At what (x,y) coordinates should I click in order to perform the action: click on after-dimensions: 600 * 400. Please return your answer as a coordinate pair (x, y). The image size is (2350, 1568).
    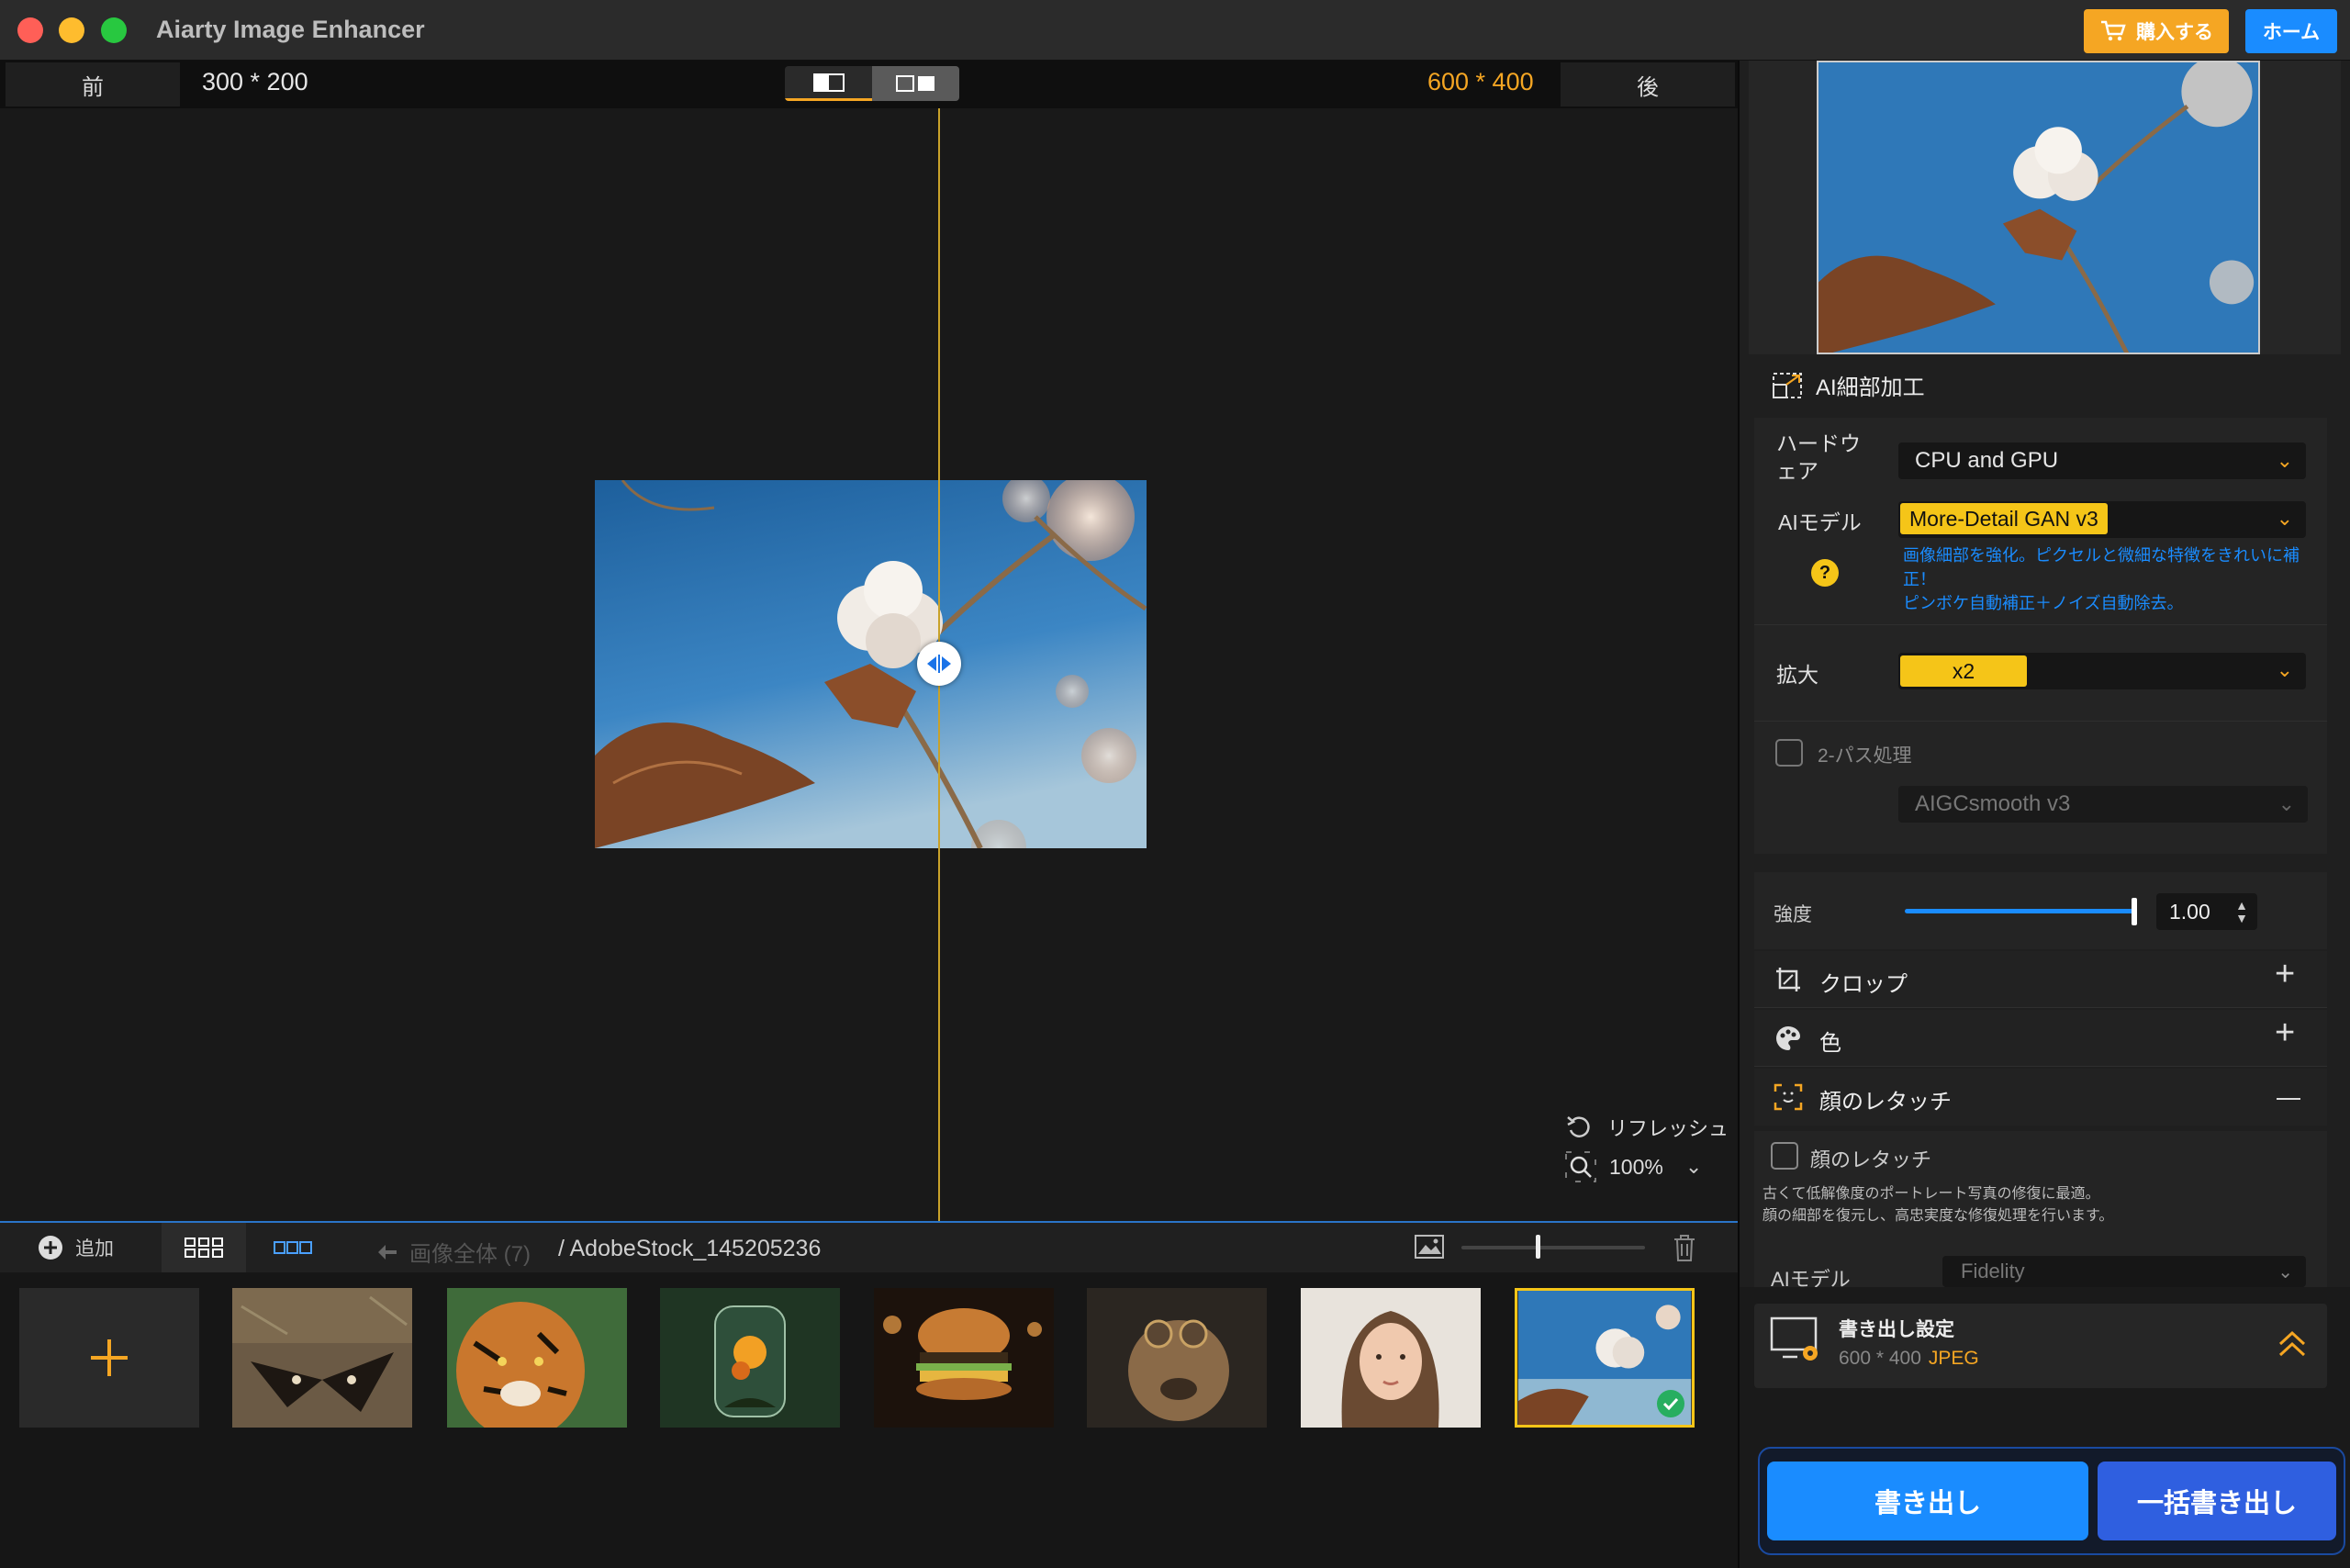
    Looking at the image, I should click on (1480, 81).